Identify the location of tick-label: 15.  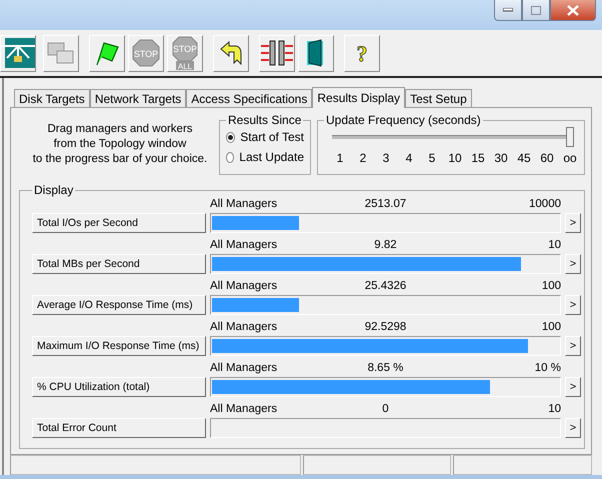
(478, 158).